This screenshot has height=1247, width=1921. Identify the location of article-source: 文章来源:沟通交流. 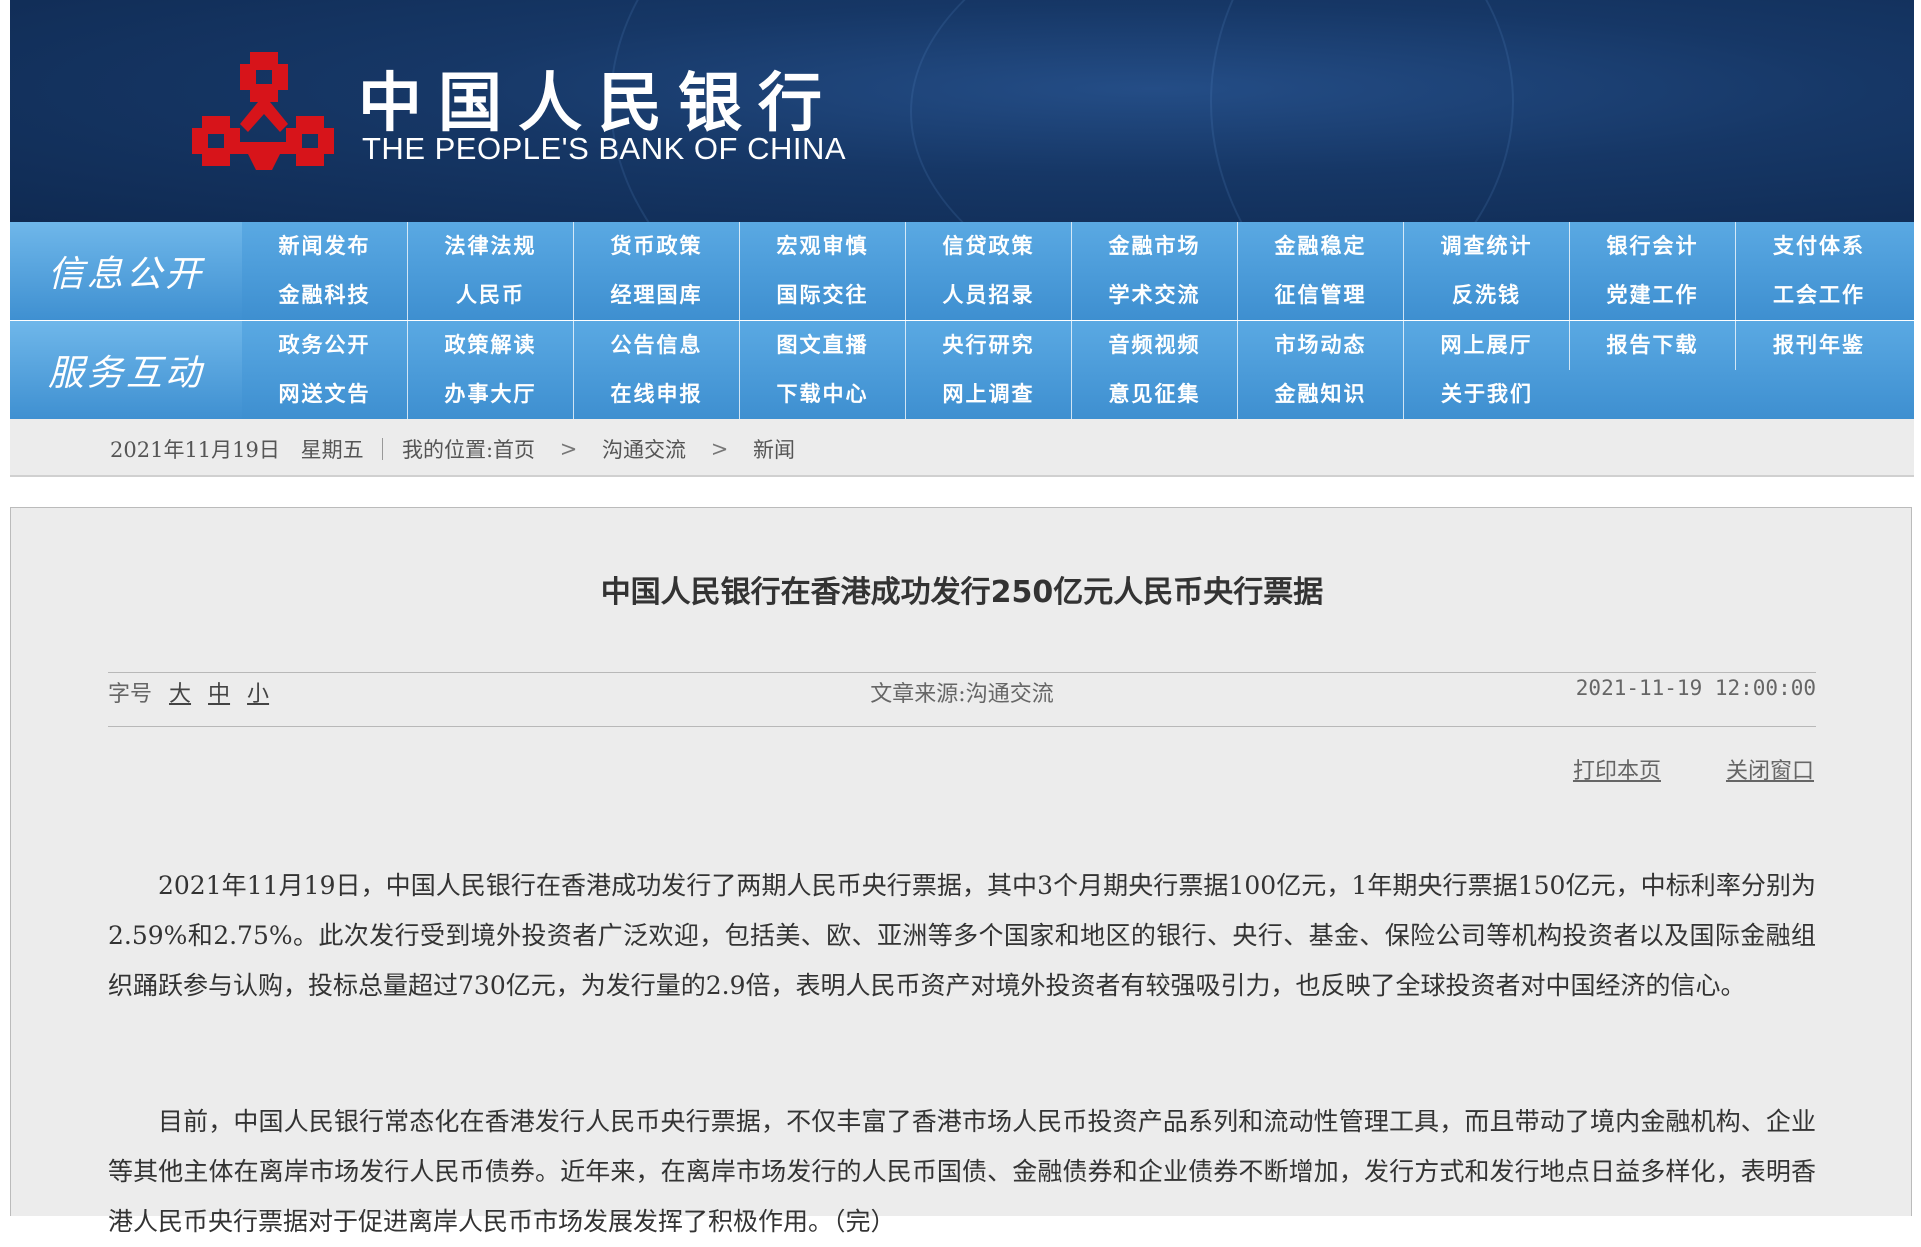
(962, 692).